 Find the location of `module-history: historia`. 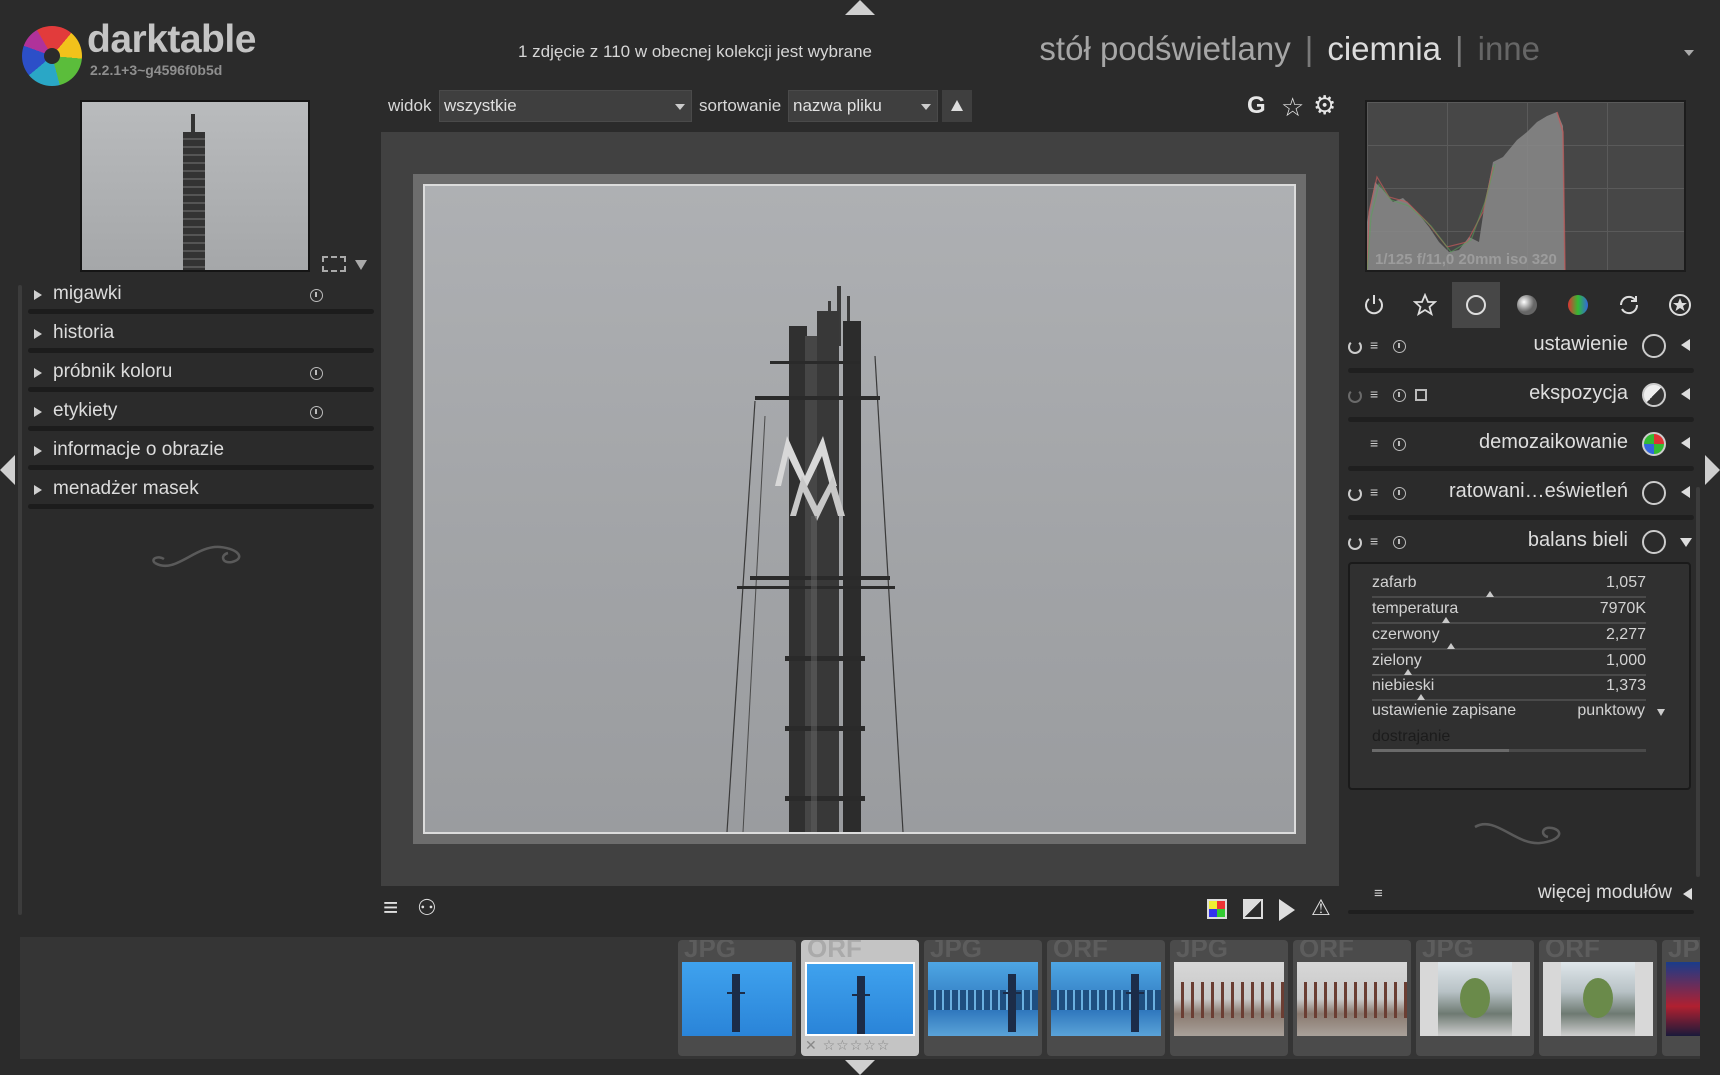

module-history: historia is located at coordinates (201, 338).